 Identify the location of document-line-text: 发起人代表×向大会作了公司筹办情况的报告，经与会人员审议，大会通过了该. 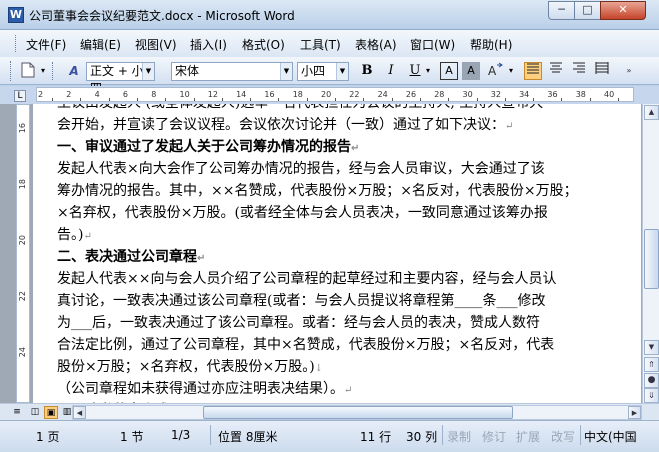
(301, 169).